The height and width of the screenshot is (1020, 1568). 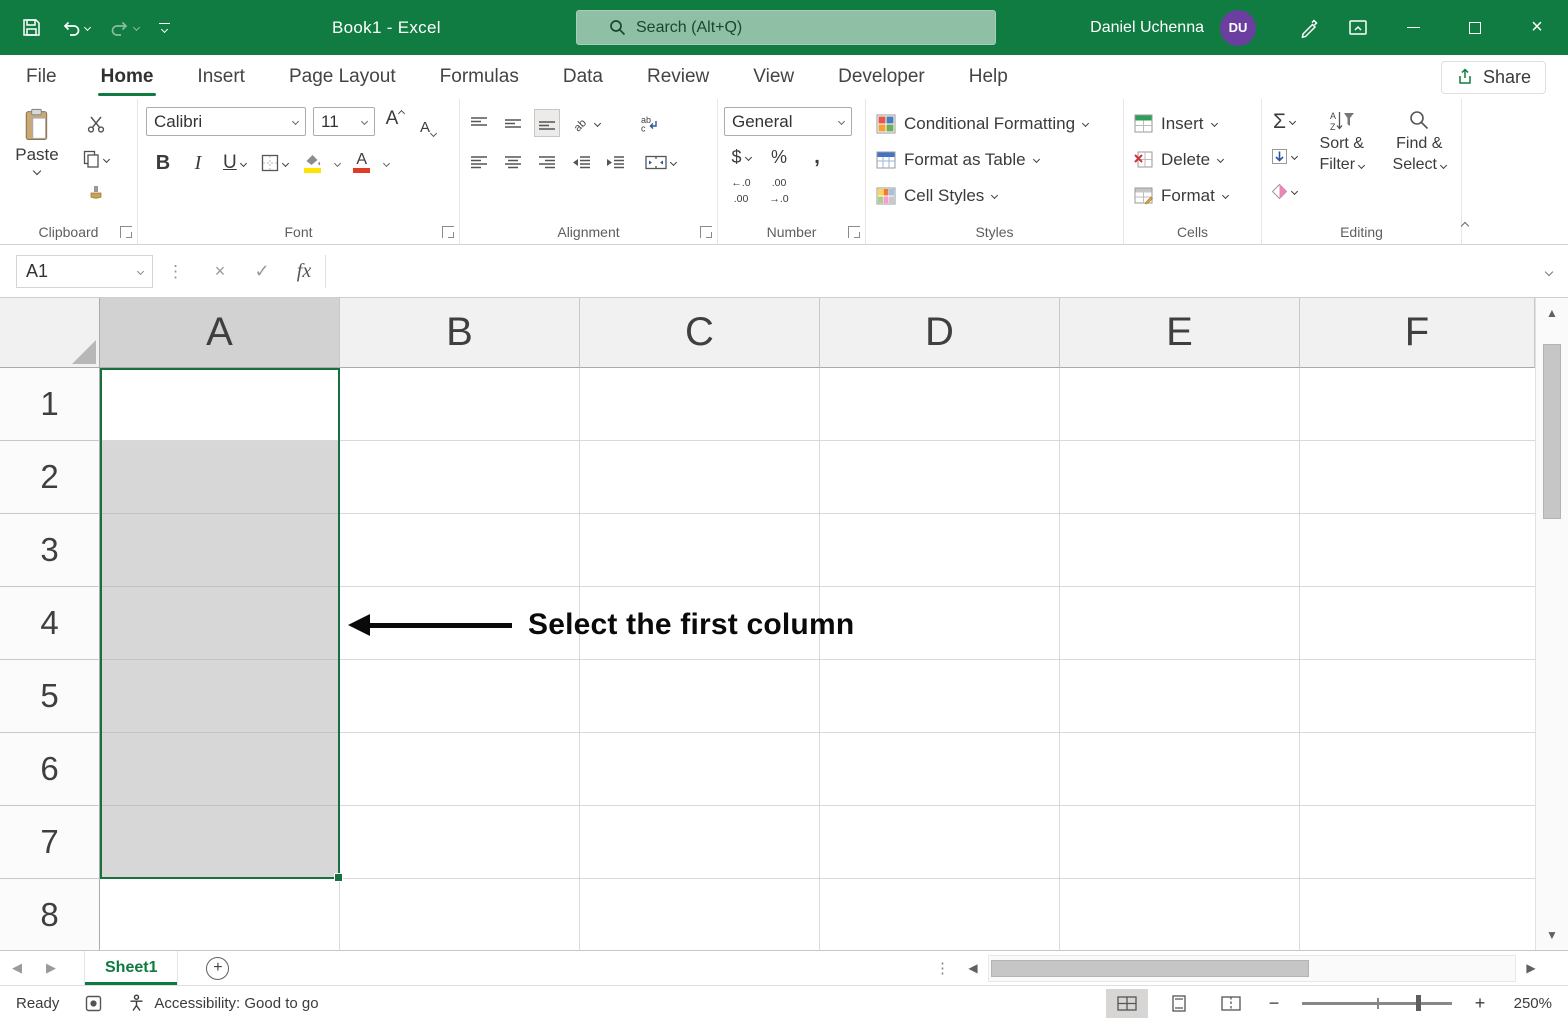 What do you see at coordinates (1274, 1003) in the screenshot?
I see `zoom-out-button: −` at bounding box center [1274, 1003].